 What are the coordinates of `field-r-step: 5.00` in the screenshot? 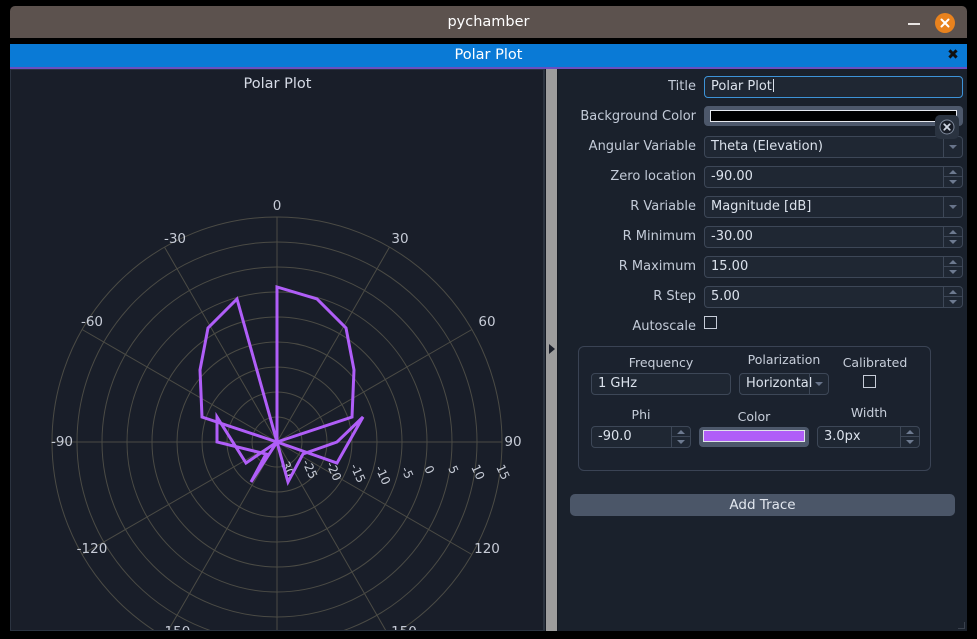 It's located at (833, 297).